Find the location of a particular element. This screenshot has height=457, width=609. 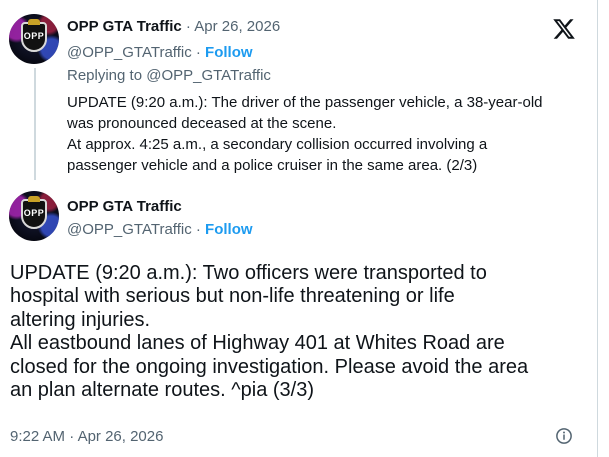

tweet-timestamp: 9:22 AM · Apr 26, 2026 is located at coordinates (86, 436).